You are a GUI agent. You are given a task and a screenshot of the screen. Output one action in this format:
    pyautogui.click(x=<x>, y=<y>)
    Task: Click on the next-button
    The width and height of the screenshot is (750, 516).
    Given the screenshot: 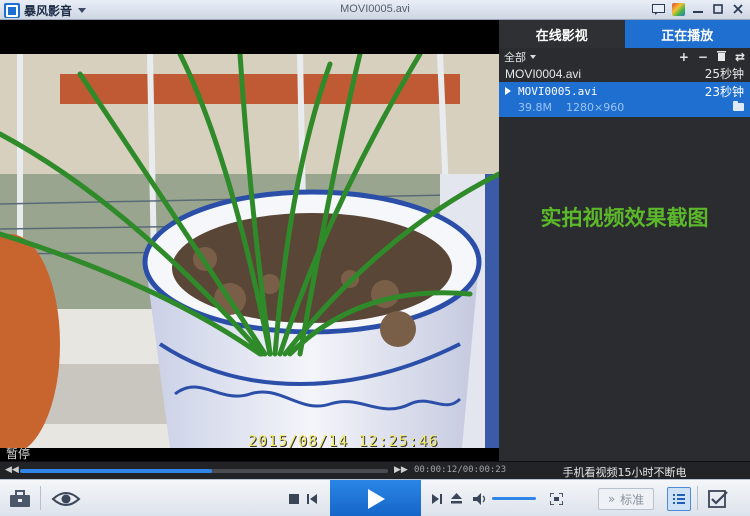 What is the action you would take?
    pyautogui.click(x=437, y=499)
    